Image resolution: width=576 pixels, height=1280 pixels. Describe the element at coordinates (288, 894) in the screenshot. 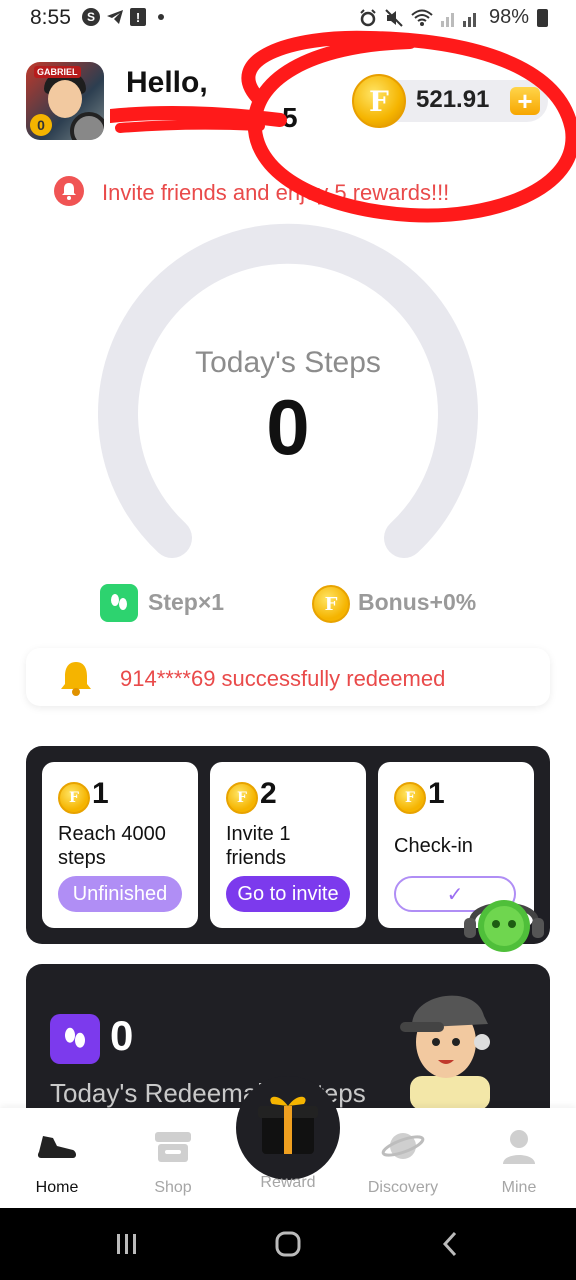

I see `go-to-invite-button: Go to invite` at that location.